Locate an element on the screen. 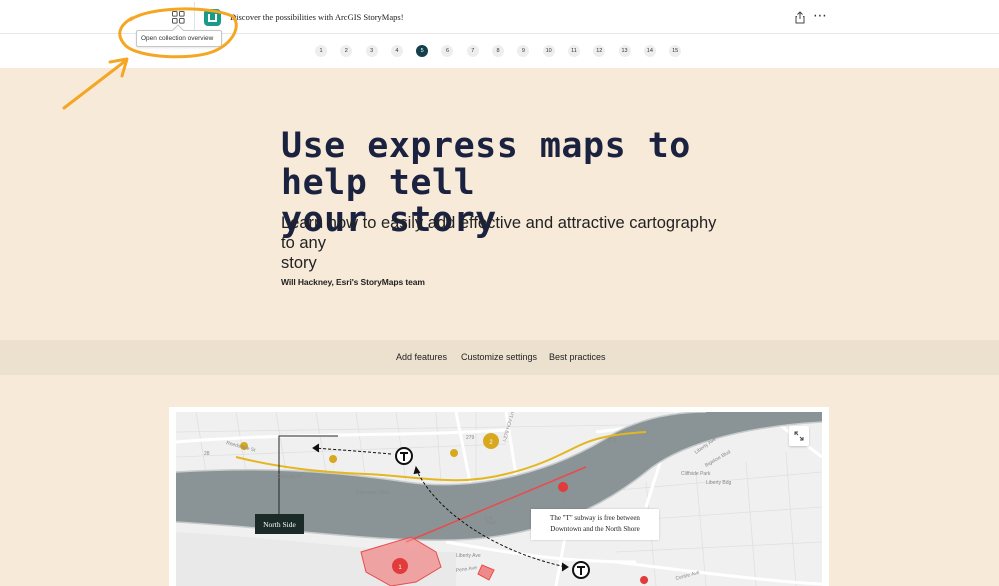 The width and height of the screenshot is (999, 586). subway-t-icon-lower is located at coordinates (581, 570).